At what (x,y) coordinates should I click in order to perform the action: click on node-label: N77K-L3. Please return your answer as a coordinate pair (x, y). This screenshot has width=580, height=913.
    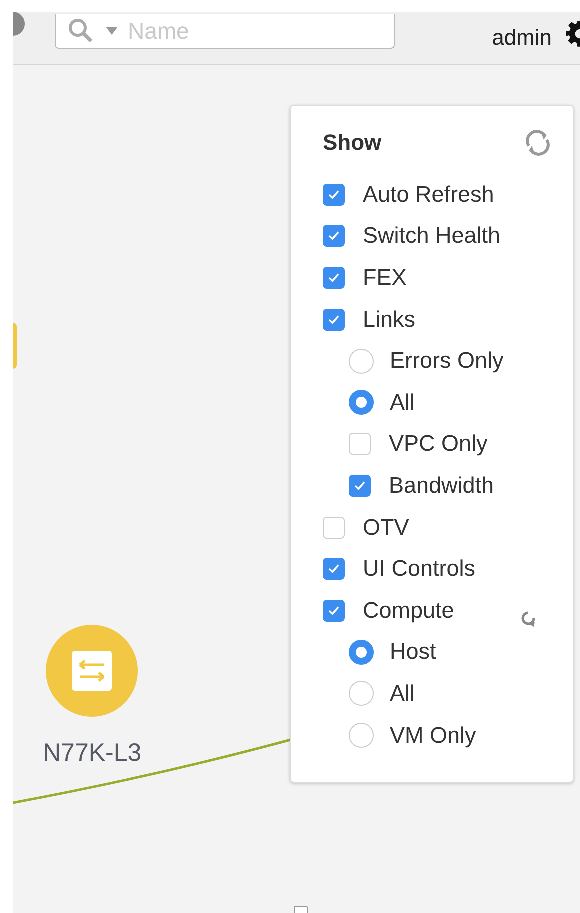
    Looking at the image, I should click on (92, 753).